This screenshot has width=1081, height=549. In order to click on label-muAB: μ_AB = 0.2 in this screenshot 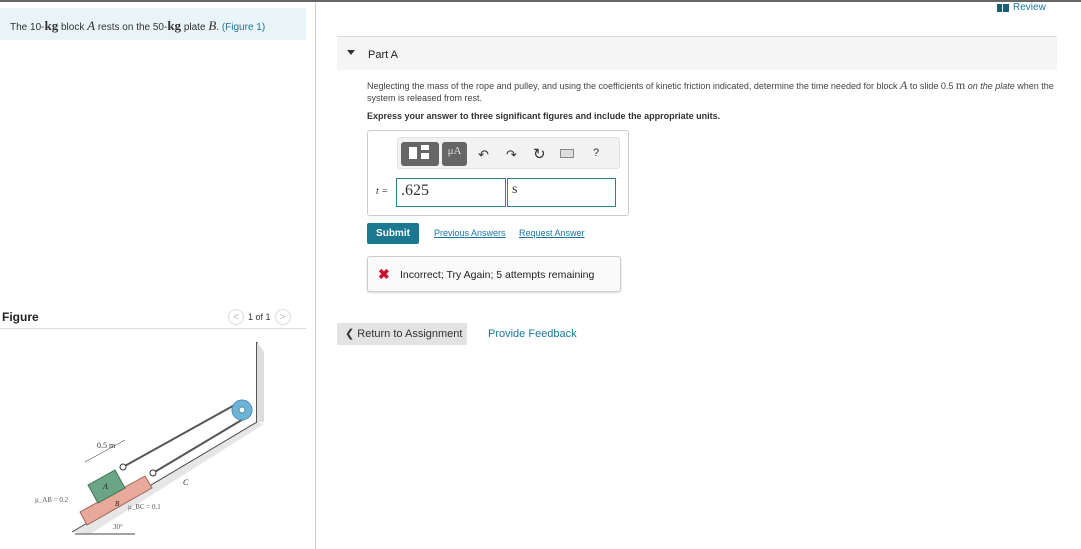, I will do `click(52, 500)`.